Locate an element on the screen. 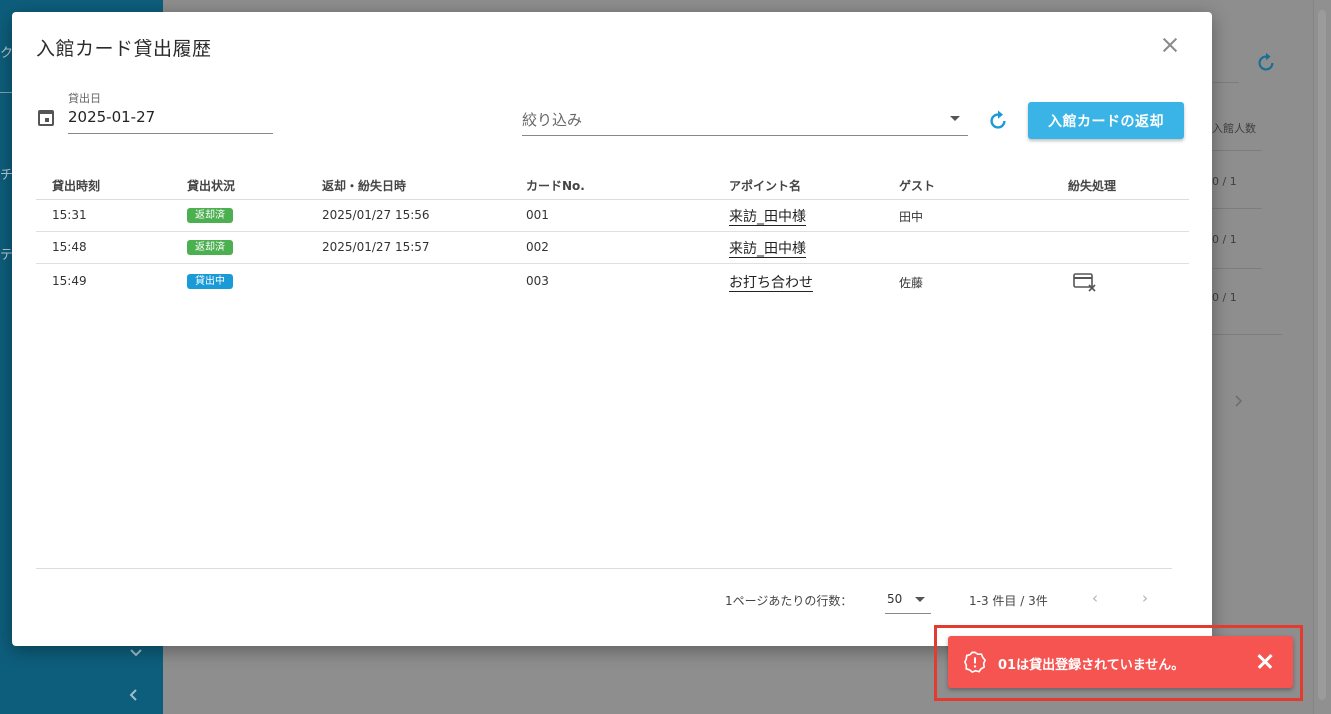  filter-placeholder: 絞り込み is located at coordinates (552, 120).